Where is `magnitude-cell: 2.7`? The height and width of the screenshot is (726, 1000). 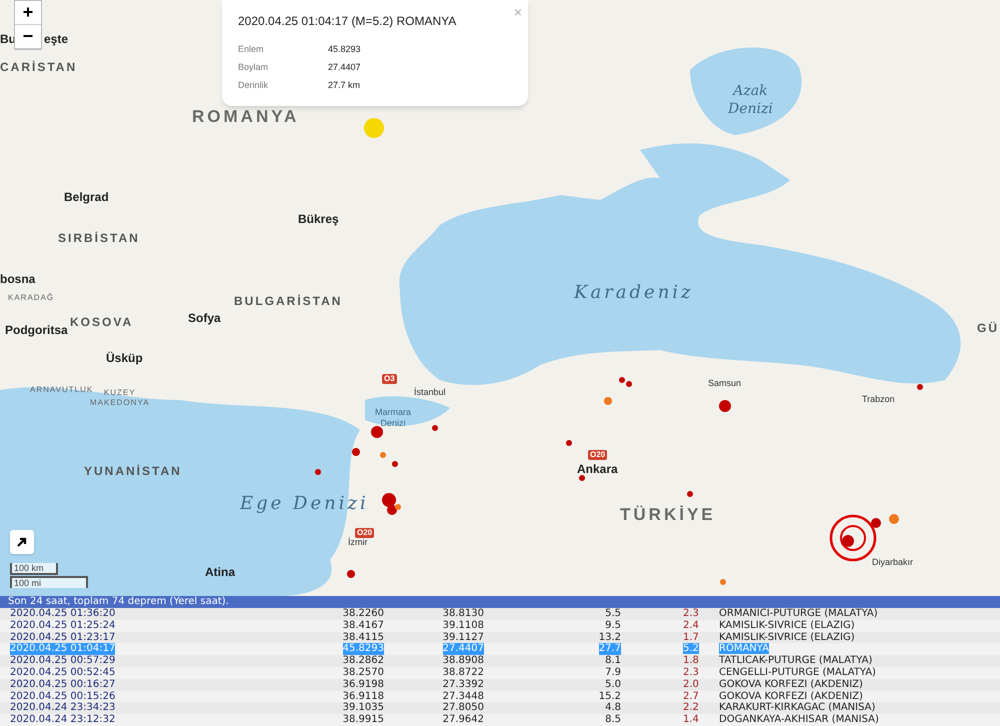 magnitude-cell: 2.7 is located at coordinates (691, 696).